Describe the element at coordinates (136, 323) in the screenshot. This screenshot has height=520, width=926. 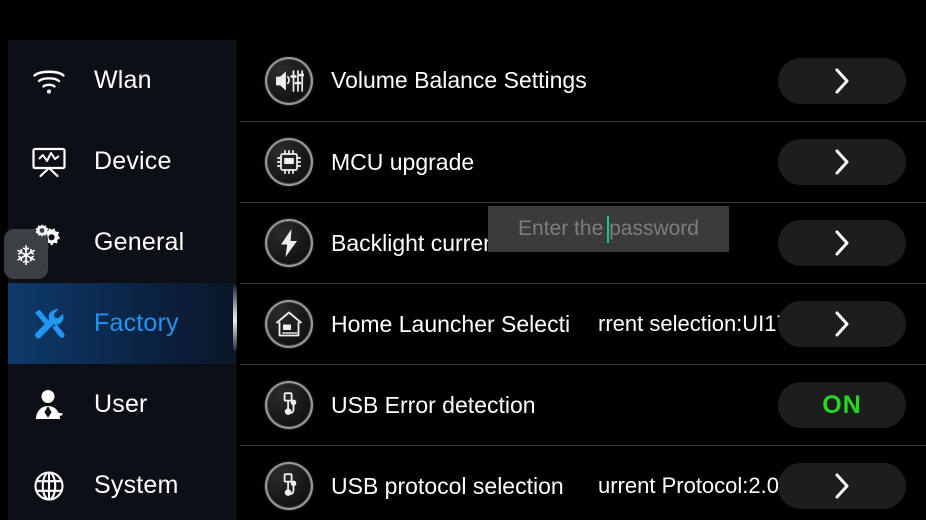
I see `sidebar-item-label: Factory` at that location.